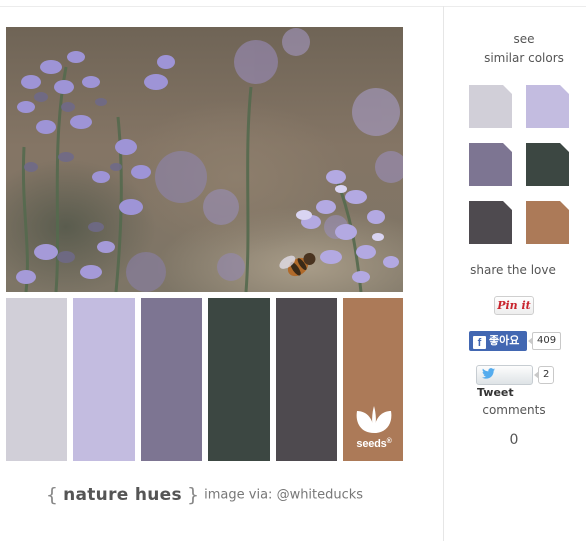 The height and width of the screenshot is (541, 586). I want to click on pinit-button: Pin it, so click(514, 305).